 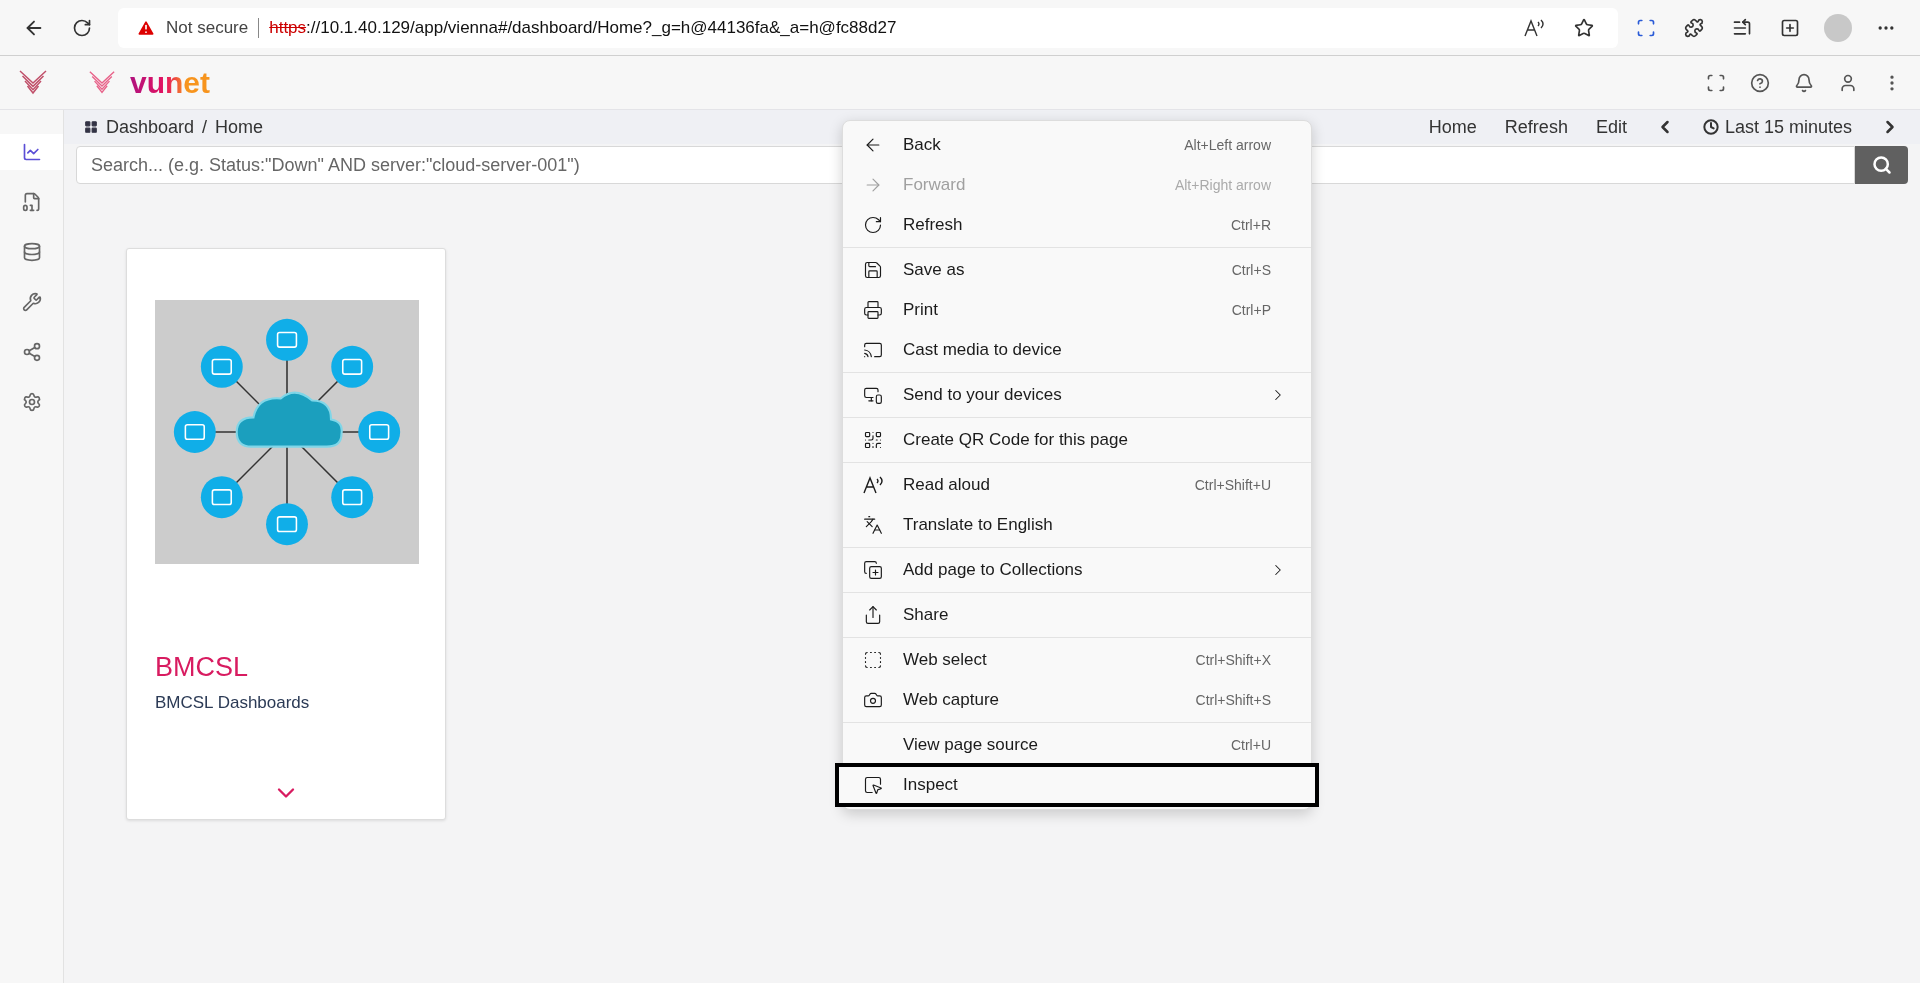 What do you see at coordinates (207, 27) in the screenshot?
I see `security-label: Not secure` at bounding box center [207, 27].